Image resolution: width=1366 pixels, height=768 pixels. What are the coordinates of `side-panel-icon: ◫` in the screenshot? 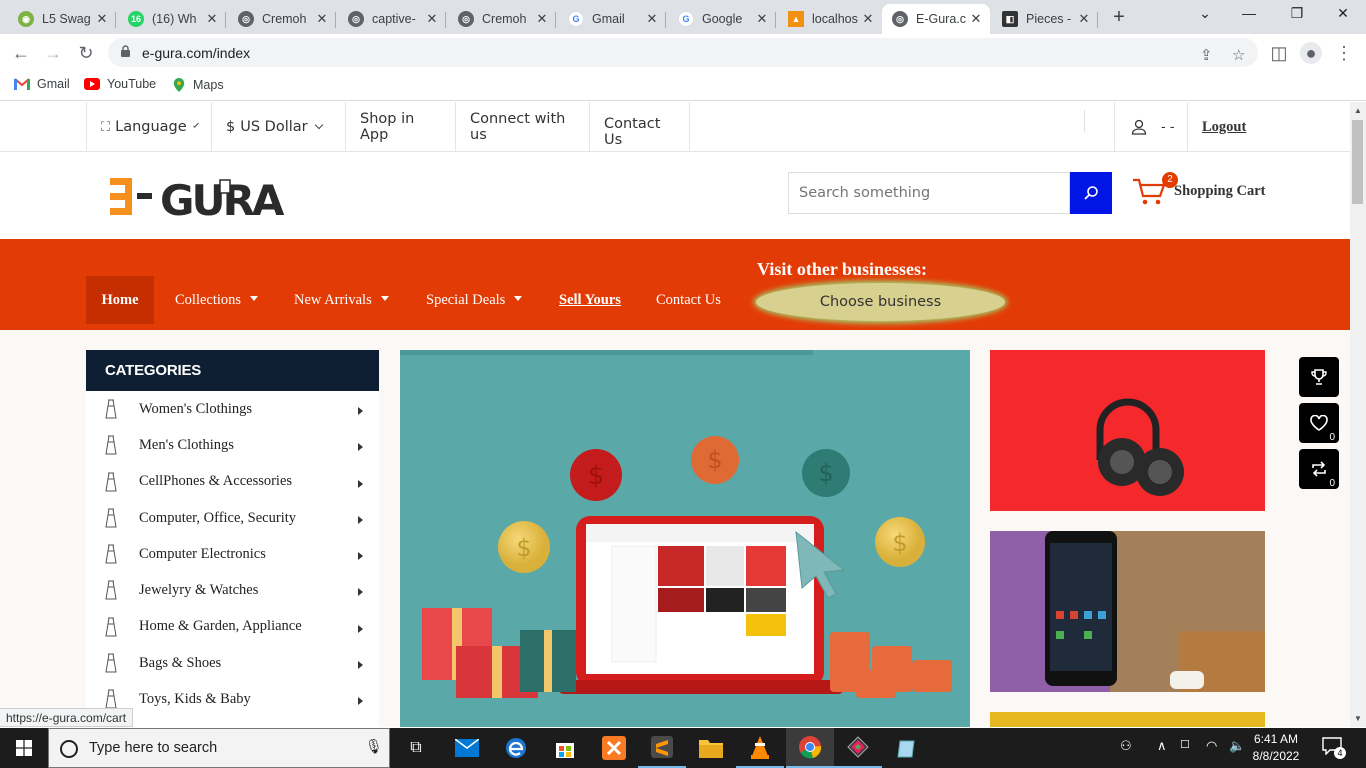 It's located at (1279, 53).